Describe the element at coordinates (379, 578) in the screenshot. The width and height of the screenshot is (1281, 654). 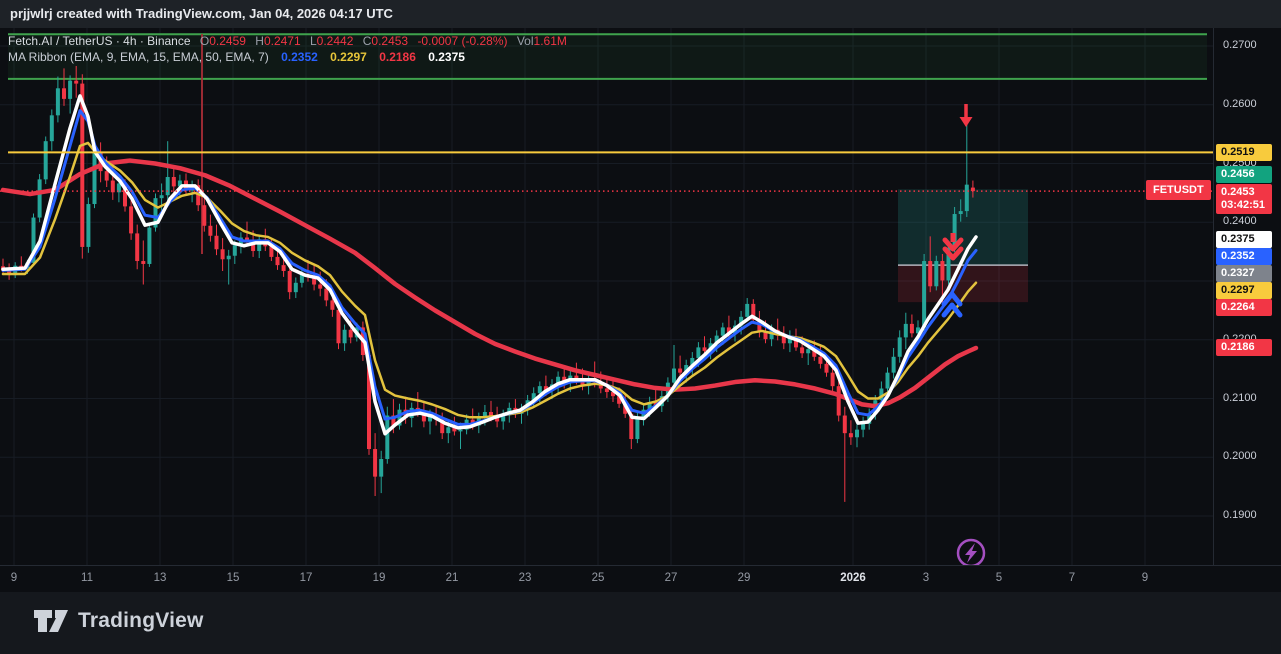
I see `time-tick-label: 19` at that location.